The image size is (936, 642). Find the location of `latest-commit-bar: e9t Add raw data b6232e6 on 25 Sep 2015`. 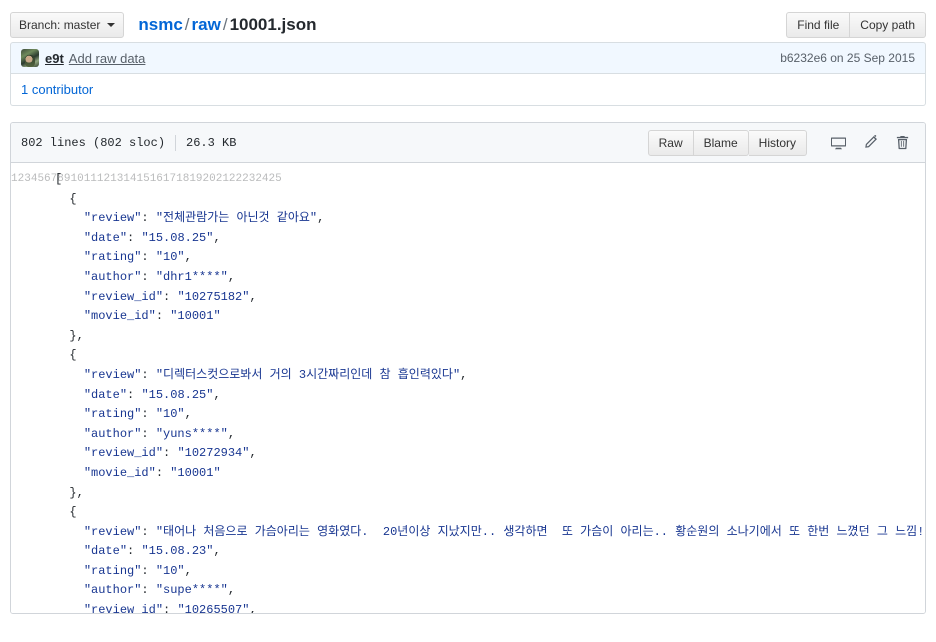

latest-commit-bar: e9t Add raw data b6232e6 on 25 Sep 2015 is located at coordinates (468, 58).